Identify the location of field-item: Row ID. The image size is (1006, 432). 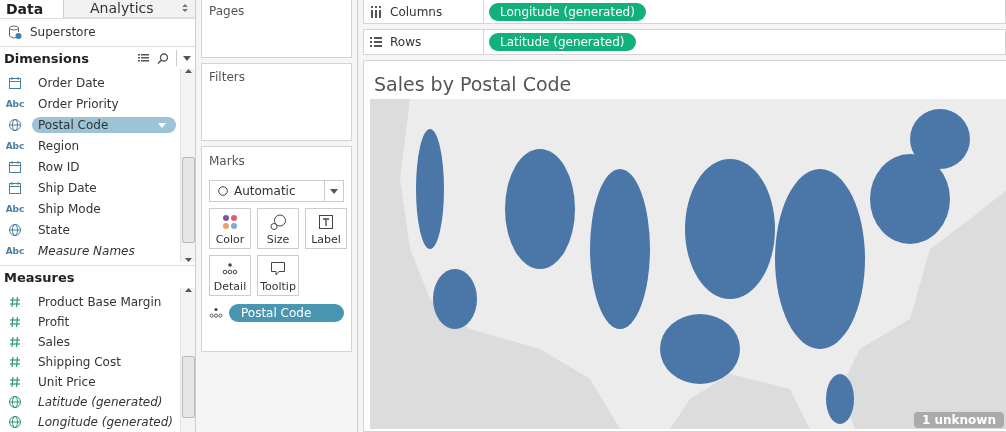
(59, 167).